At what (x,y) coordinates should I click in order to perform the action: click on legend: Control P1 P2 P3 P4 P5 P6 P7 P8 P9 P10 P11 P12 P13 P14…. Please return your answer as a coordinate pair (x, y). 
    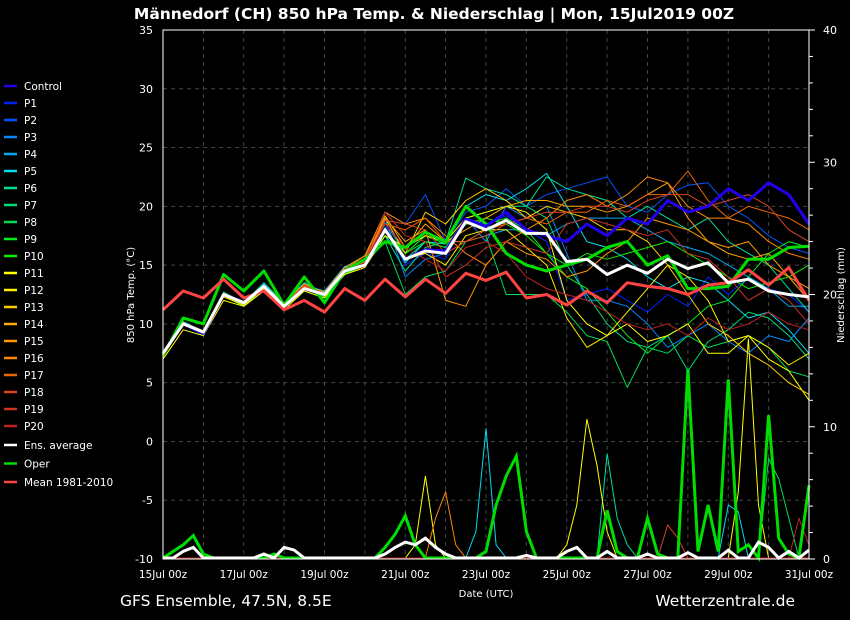
    Looking at the image, I should click on (58, 285).